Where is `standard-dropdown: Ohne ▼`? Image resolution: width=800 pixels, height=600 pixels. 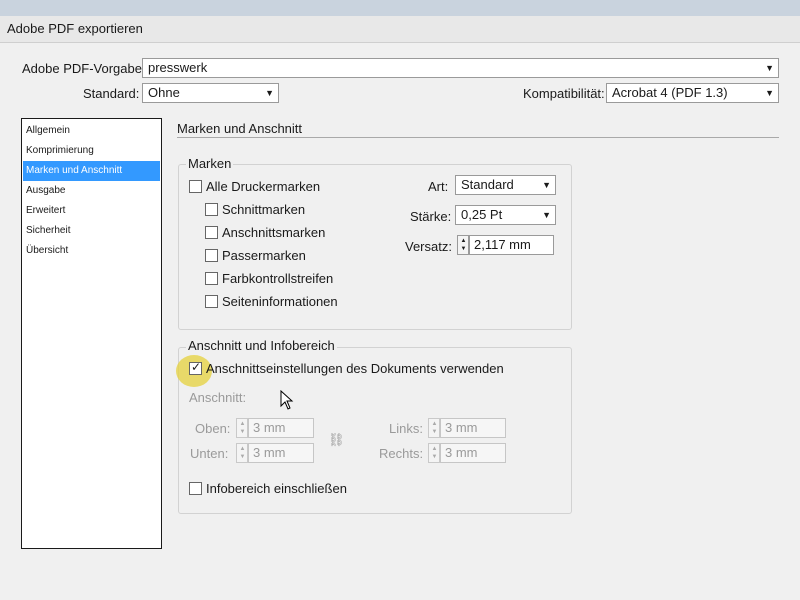
standard-dropdown: Ohne ▼ is located at coordinates (210, 93).